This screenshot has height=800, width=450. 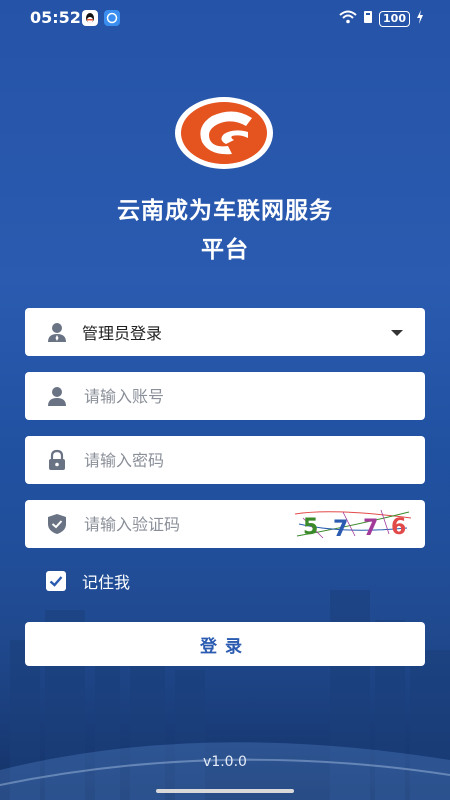 What do you see at coordinates (310, 527) in the screenshot?
I see `captcha-char: 5` at bounding box center [310, 527].